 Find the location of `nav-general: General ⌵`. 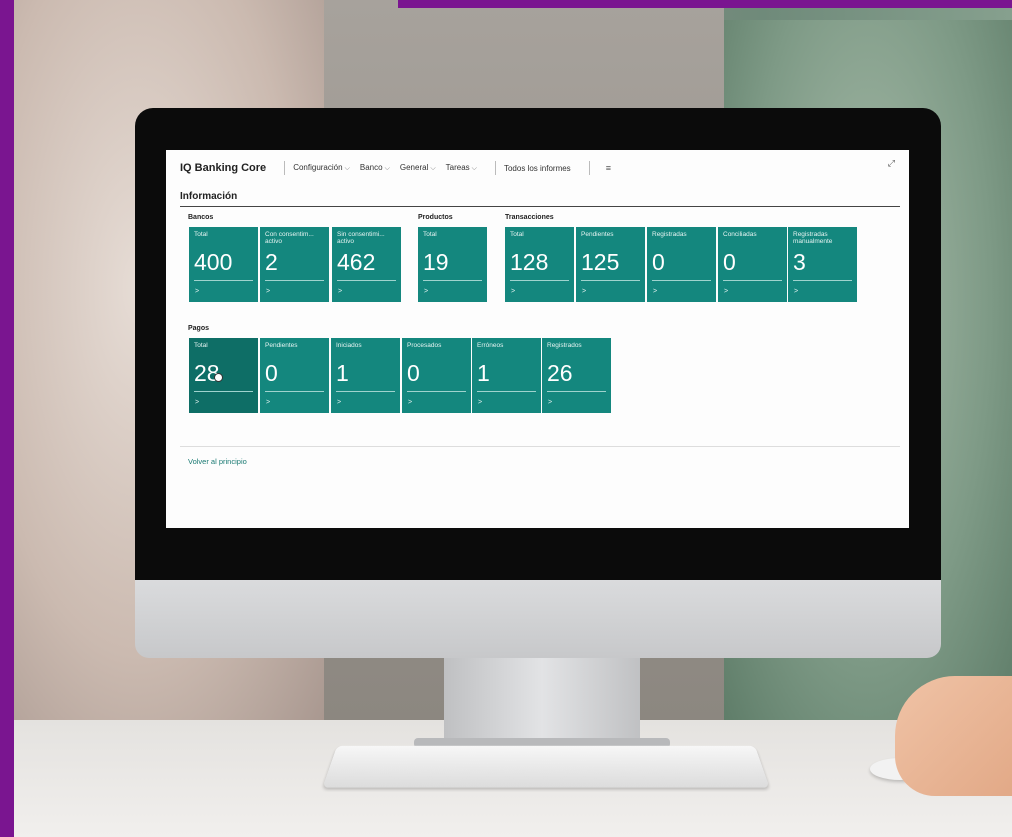

nav-general: General ⌵ is located at coordinates (418, 168).